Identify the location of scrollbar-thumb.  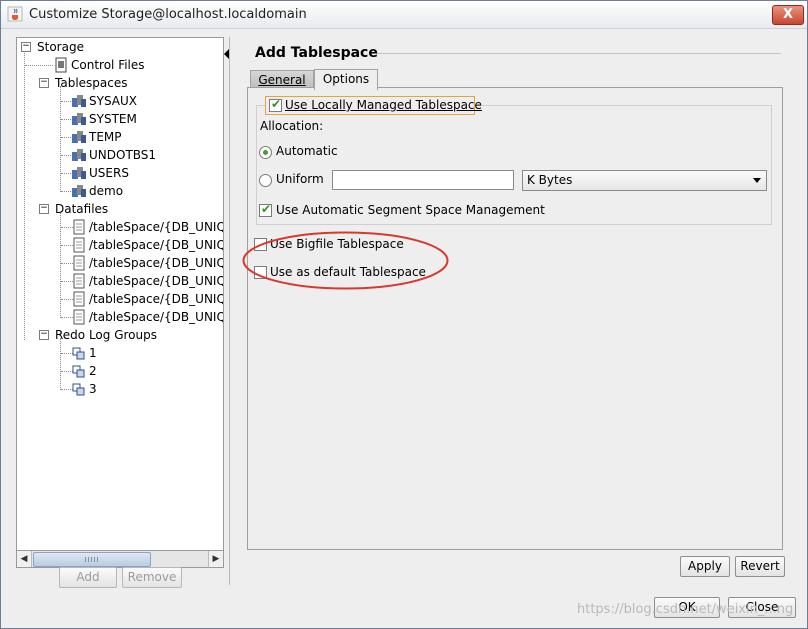
(92, 559).